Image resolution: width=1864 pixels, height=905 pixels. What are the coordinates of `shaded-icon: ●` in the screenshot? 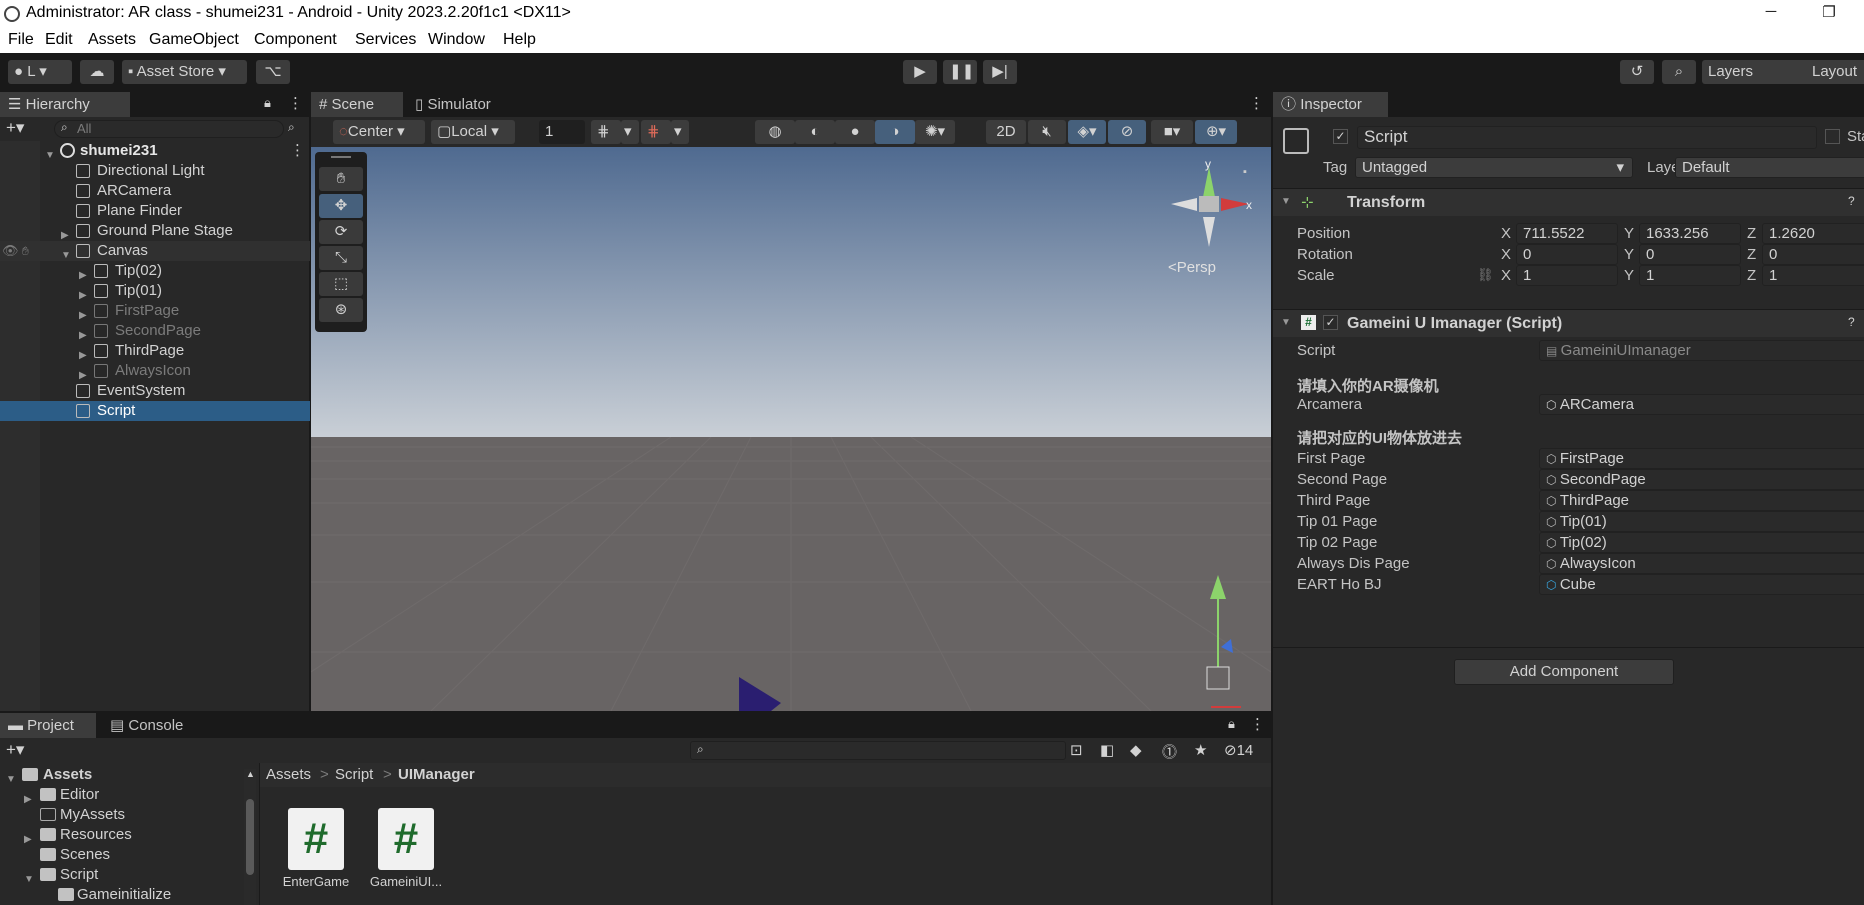 It's located at (855, 132).